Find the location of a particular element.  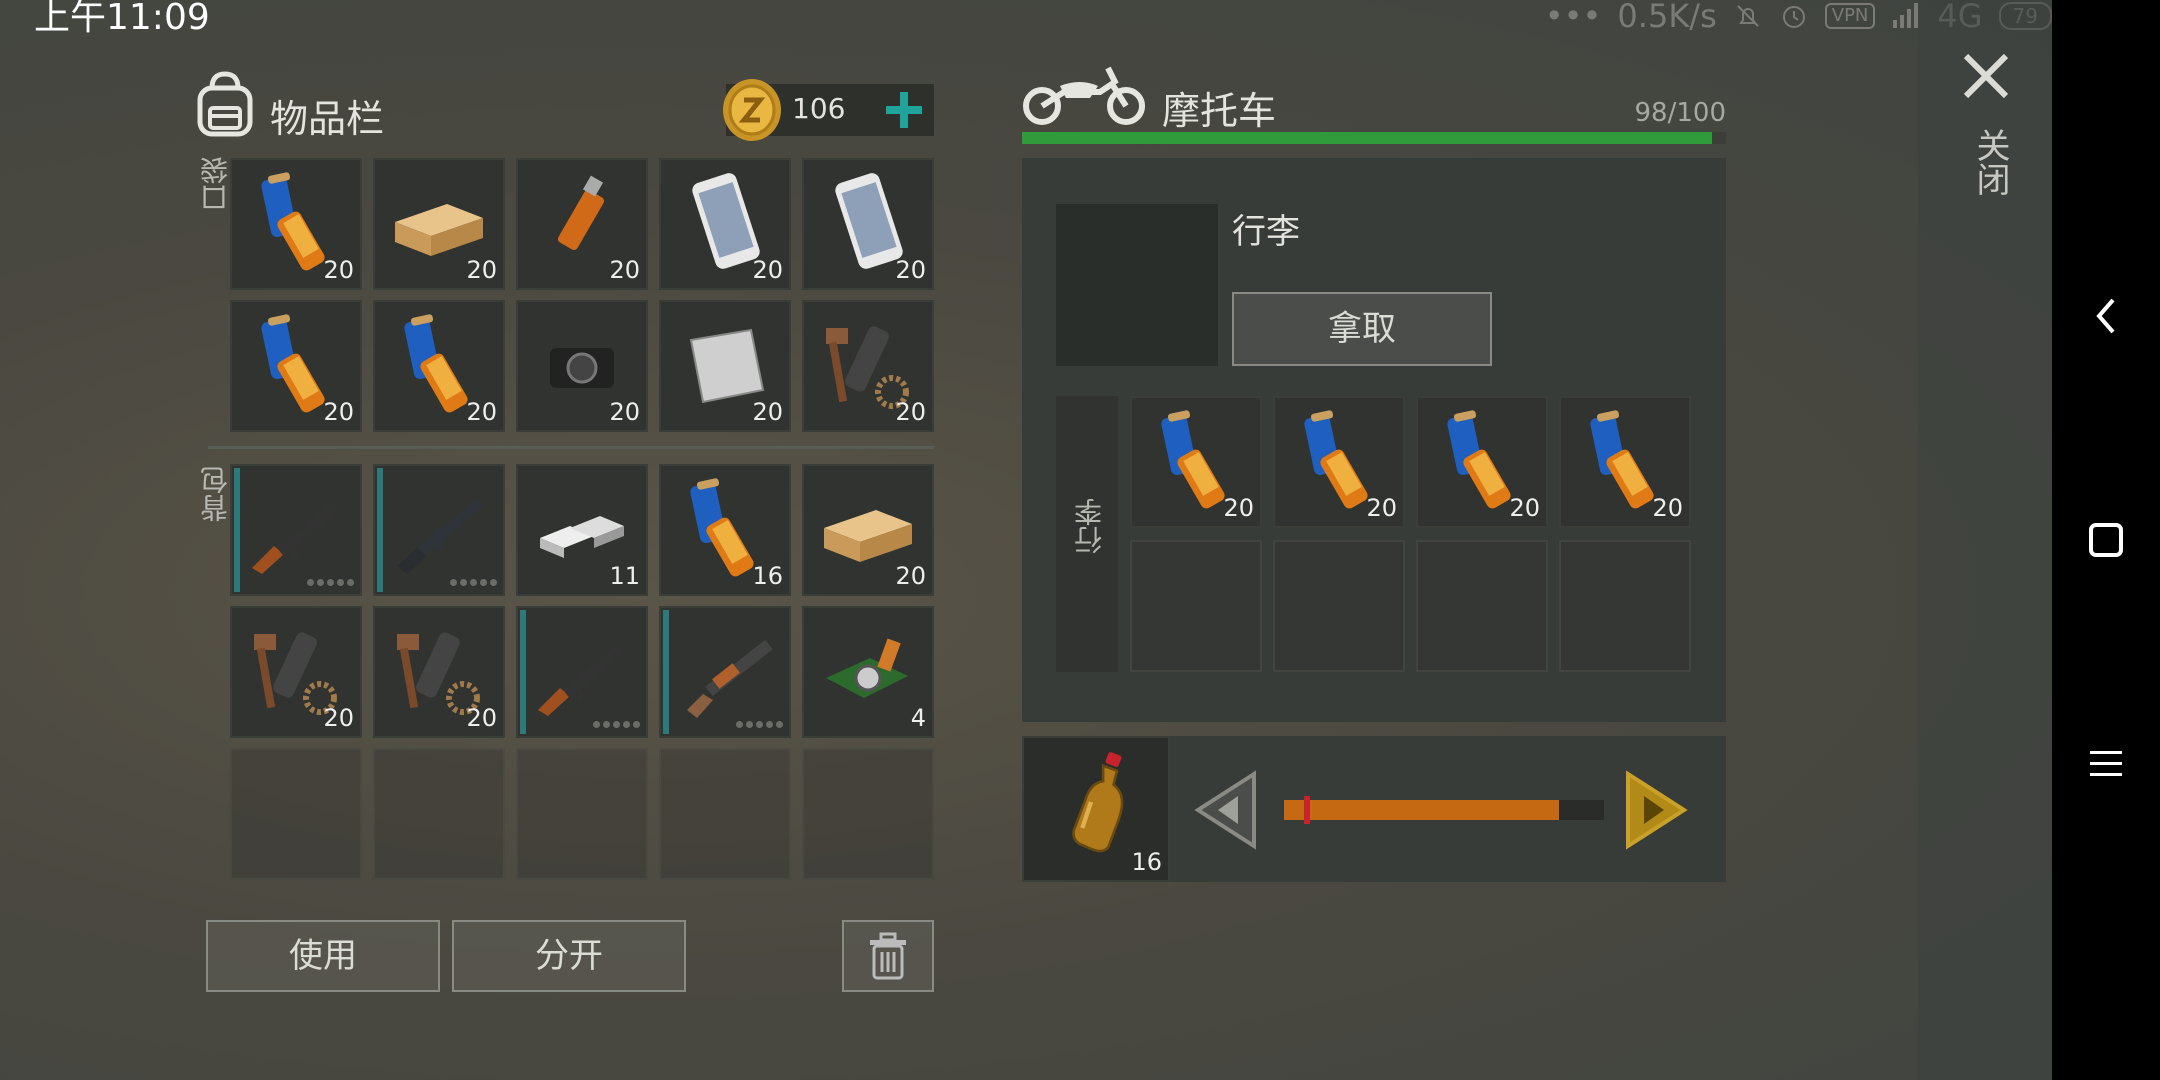

luggage-image is located at coordinates (1137, 285).